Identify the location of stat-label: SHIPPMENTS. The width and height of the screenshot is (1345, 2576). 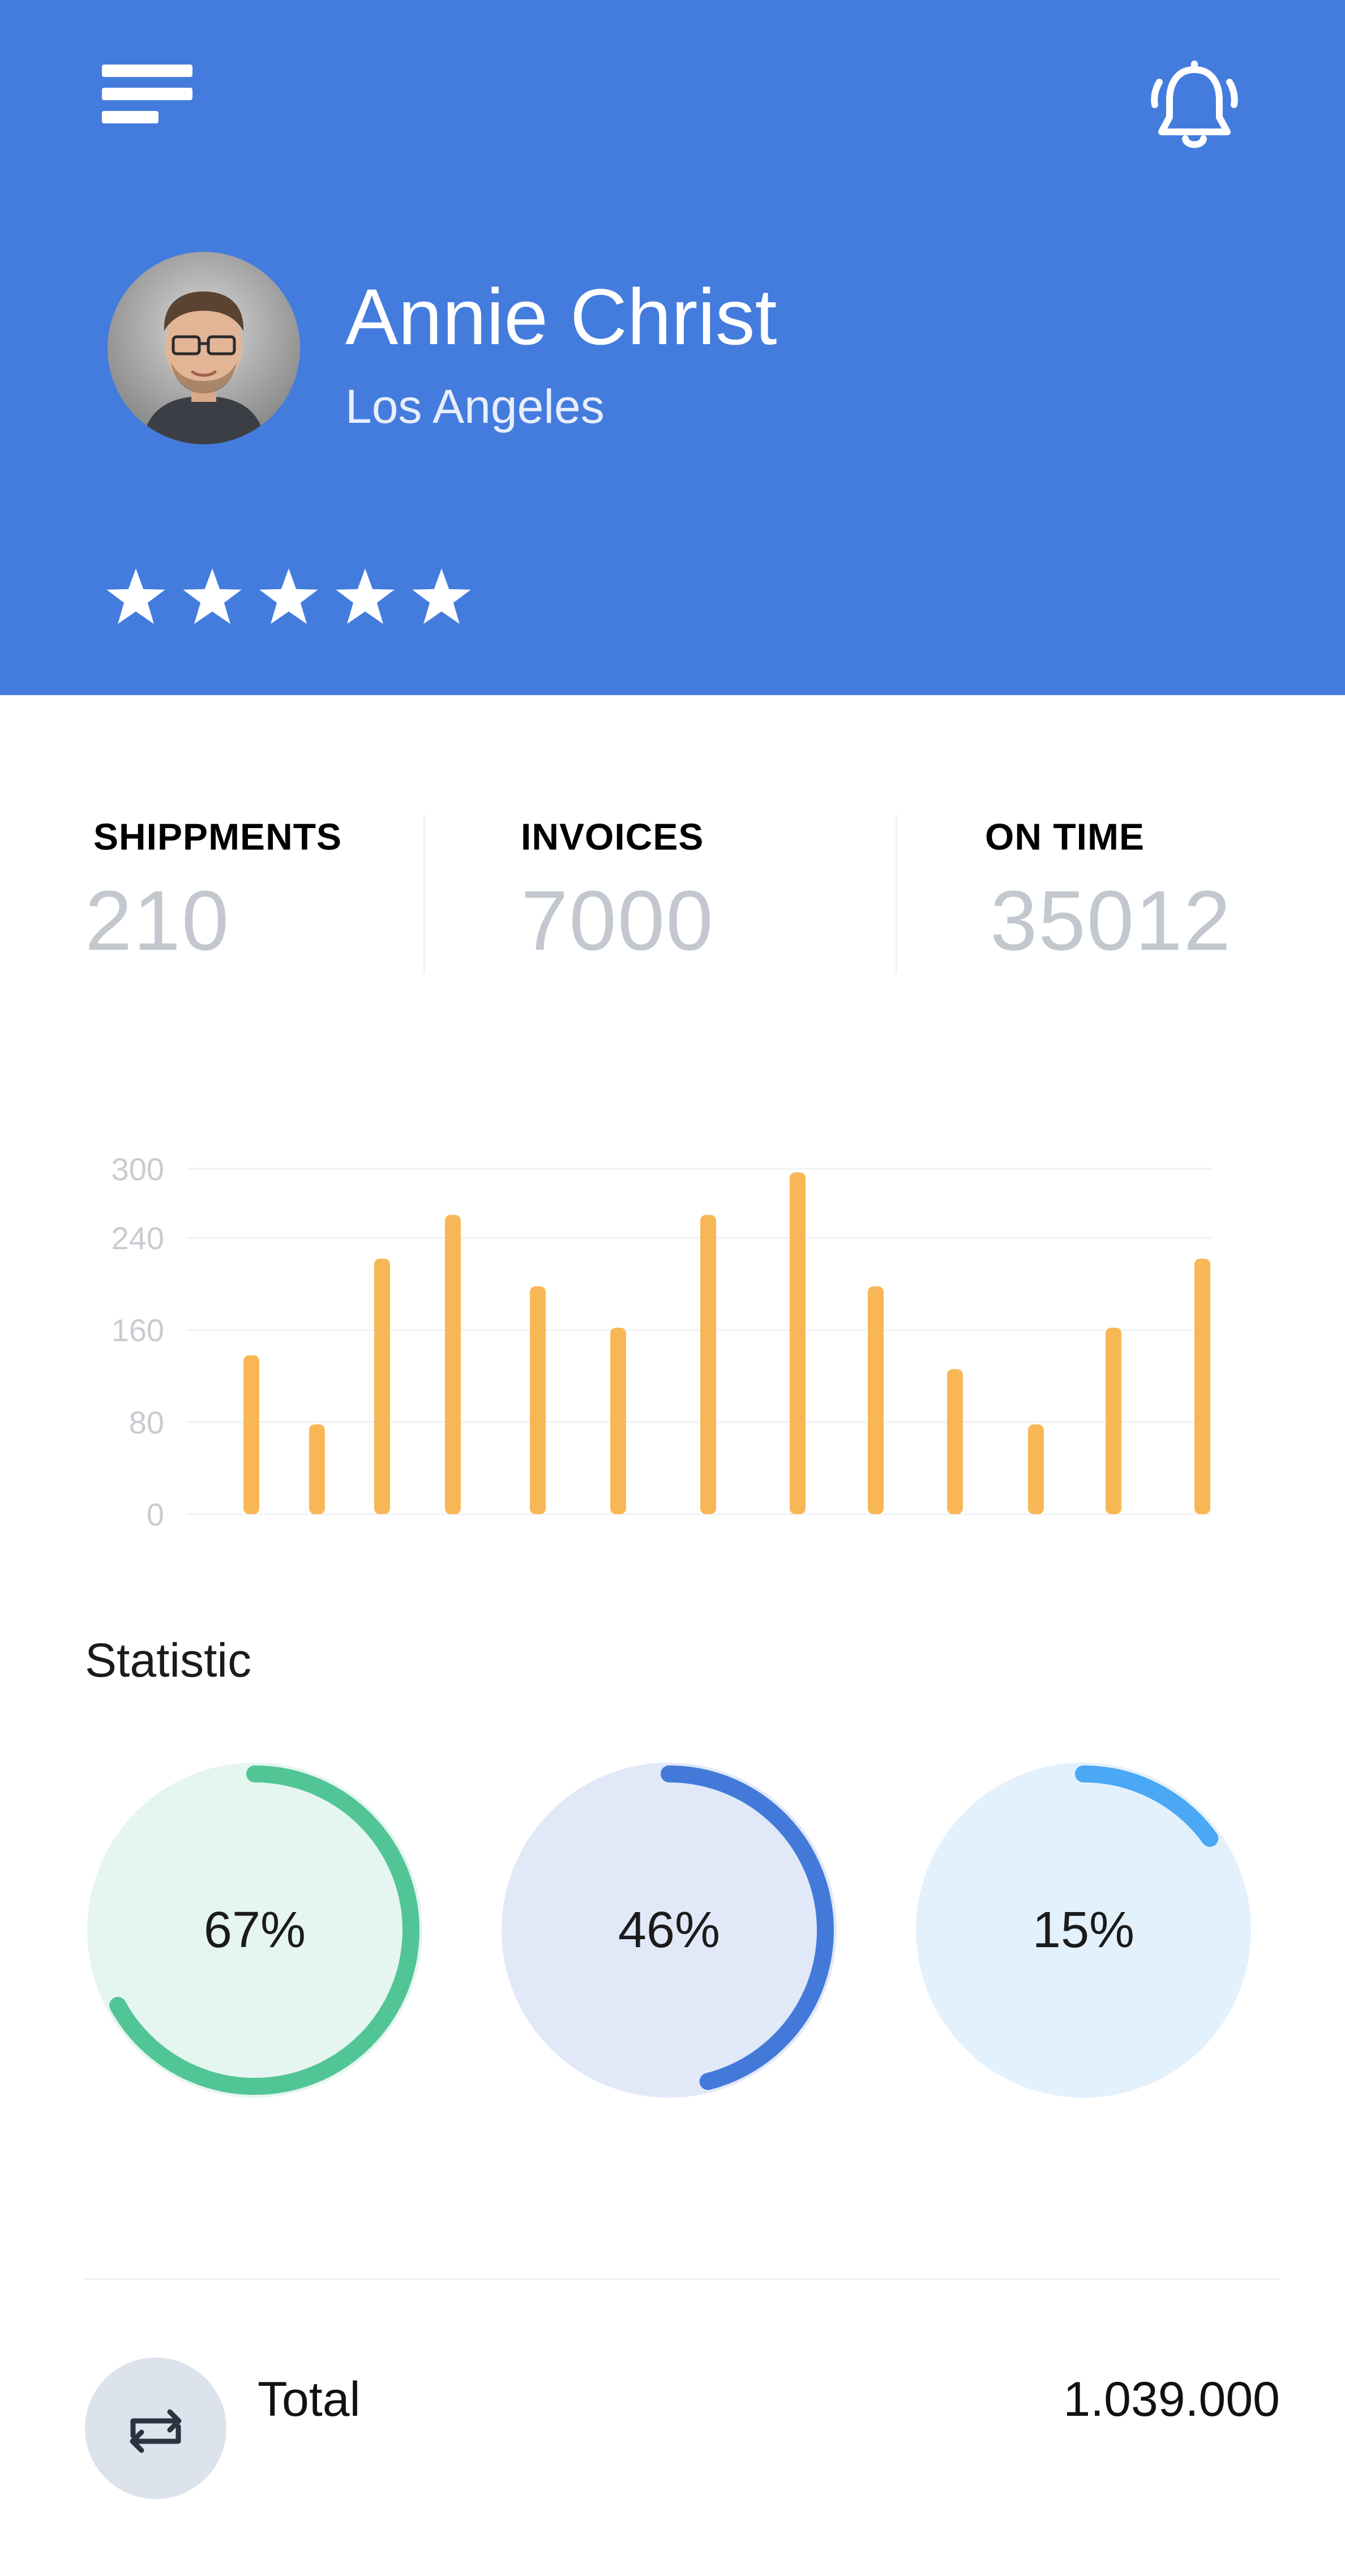
(217, 837).